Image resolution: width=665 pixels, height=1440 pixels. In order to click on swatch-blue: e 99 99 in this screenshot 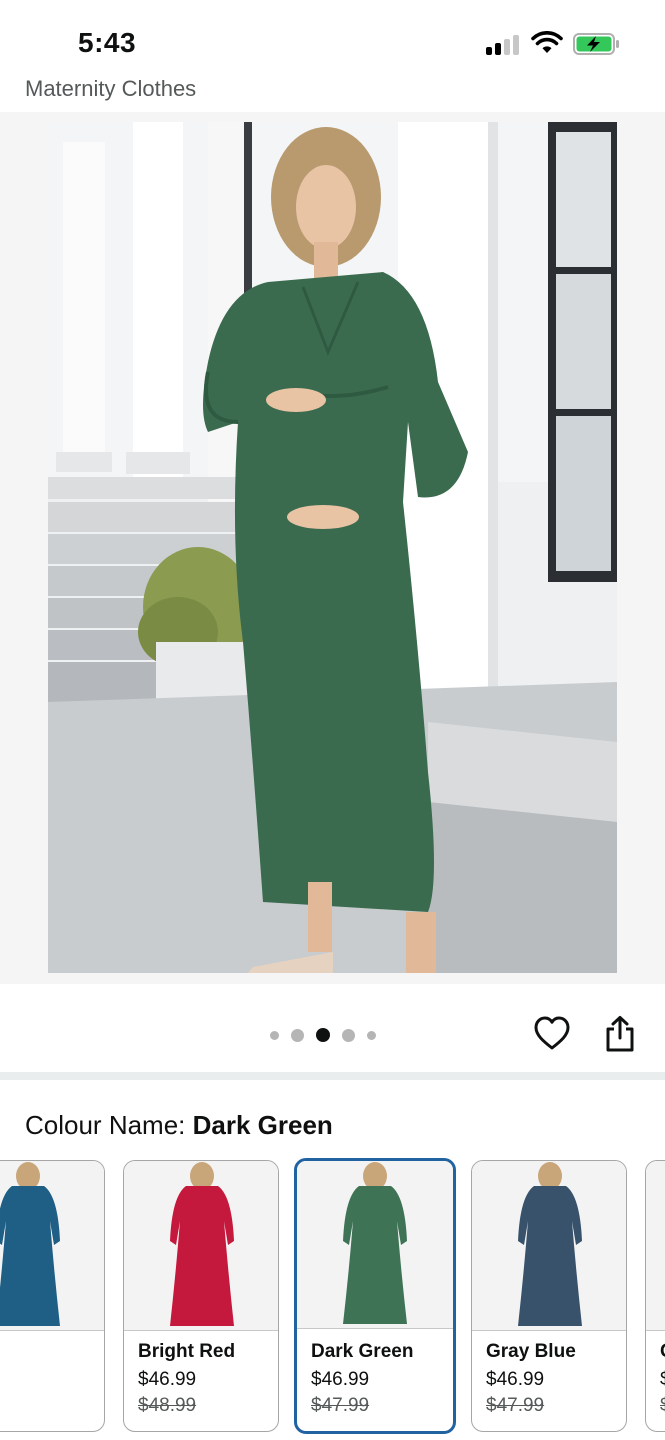, I will do `click(52, 1296)`.